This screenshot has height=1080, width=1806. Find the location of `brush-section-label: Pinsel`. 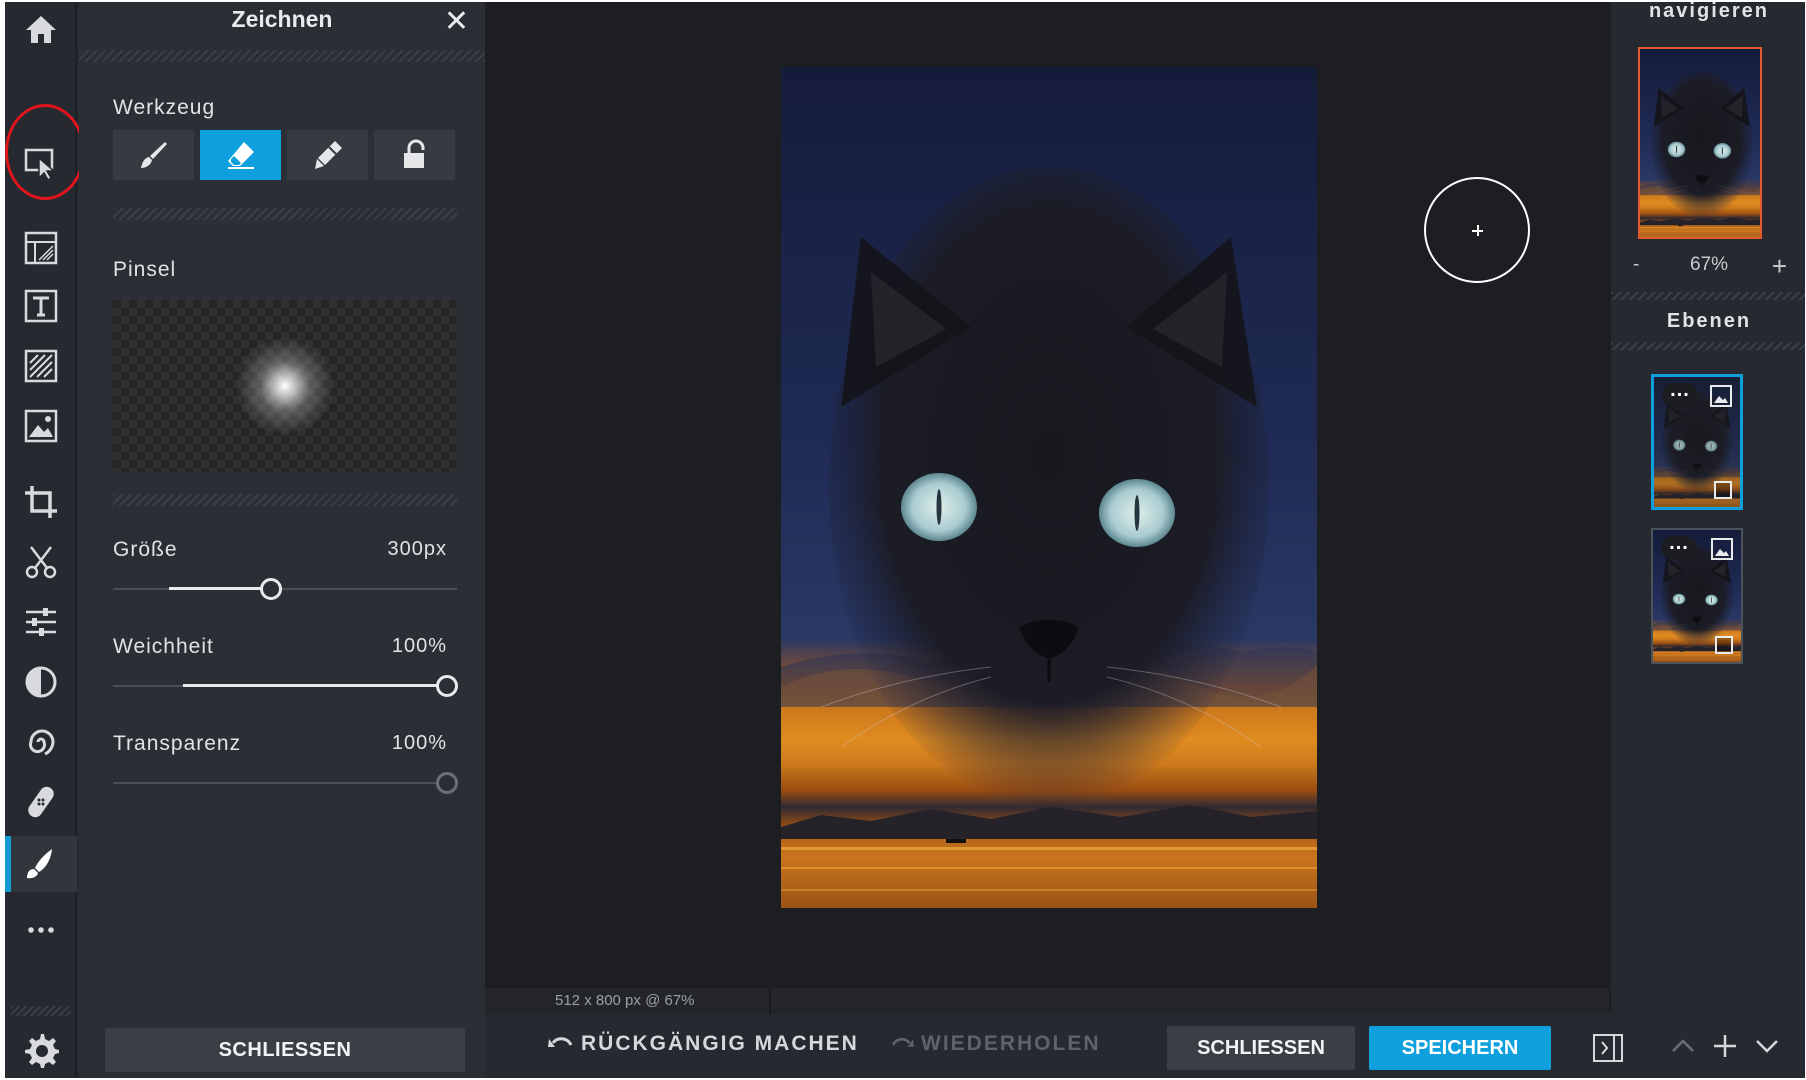

brush-section-label: Pinsel is located at coordinates (145, 269).